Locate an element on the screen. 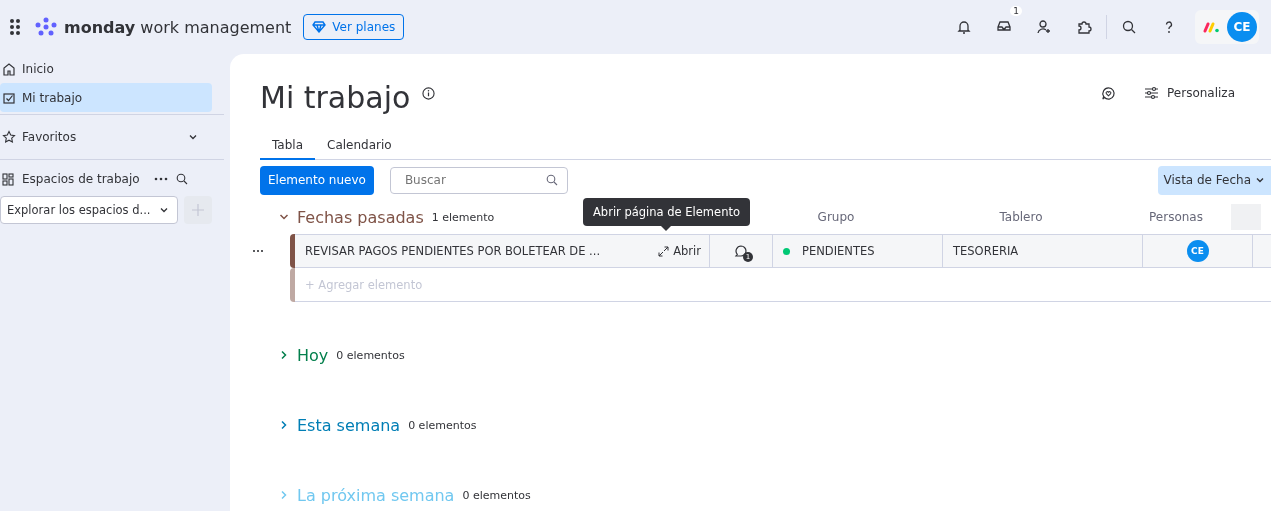 The image size is (1271, 511). workspaces-title: Espacios de trabajo is located at coordinates (81, 179).